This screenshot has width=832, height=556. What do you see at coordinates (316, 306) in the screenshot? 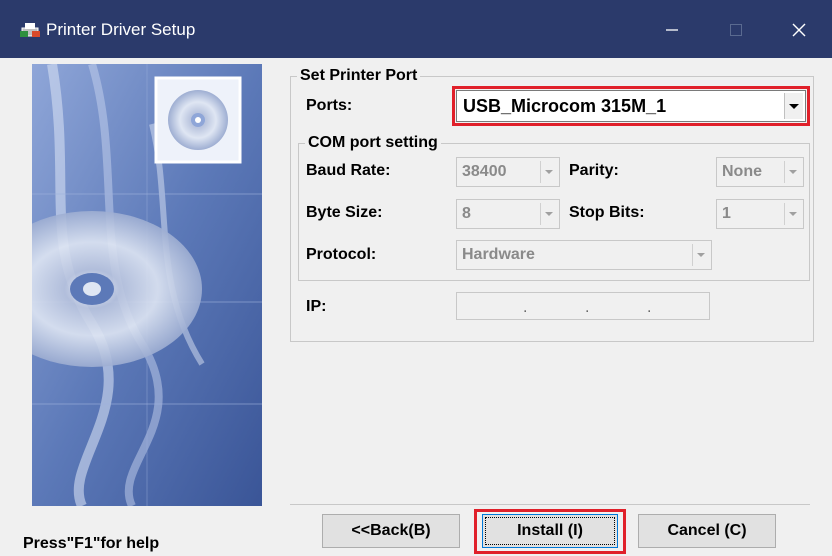
I see `ip-label: IP:` at bounding box center [316, 306].